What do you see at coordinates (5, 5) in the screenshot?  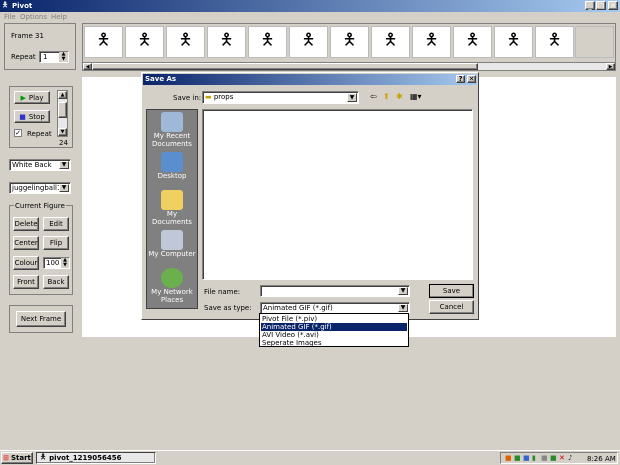 I see `app-icon: 🯅` at bounding box center [5, 5].